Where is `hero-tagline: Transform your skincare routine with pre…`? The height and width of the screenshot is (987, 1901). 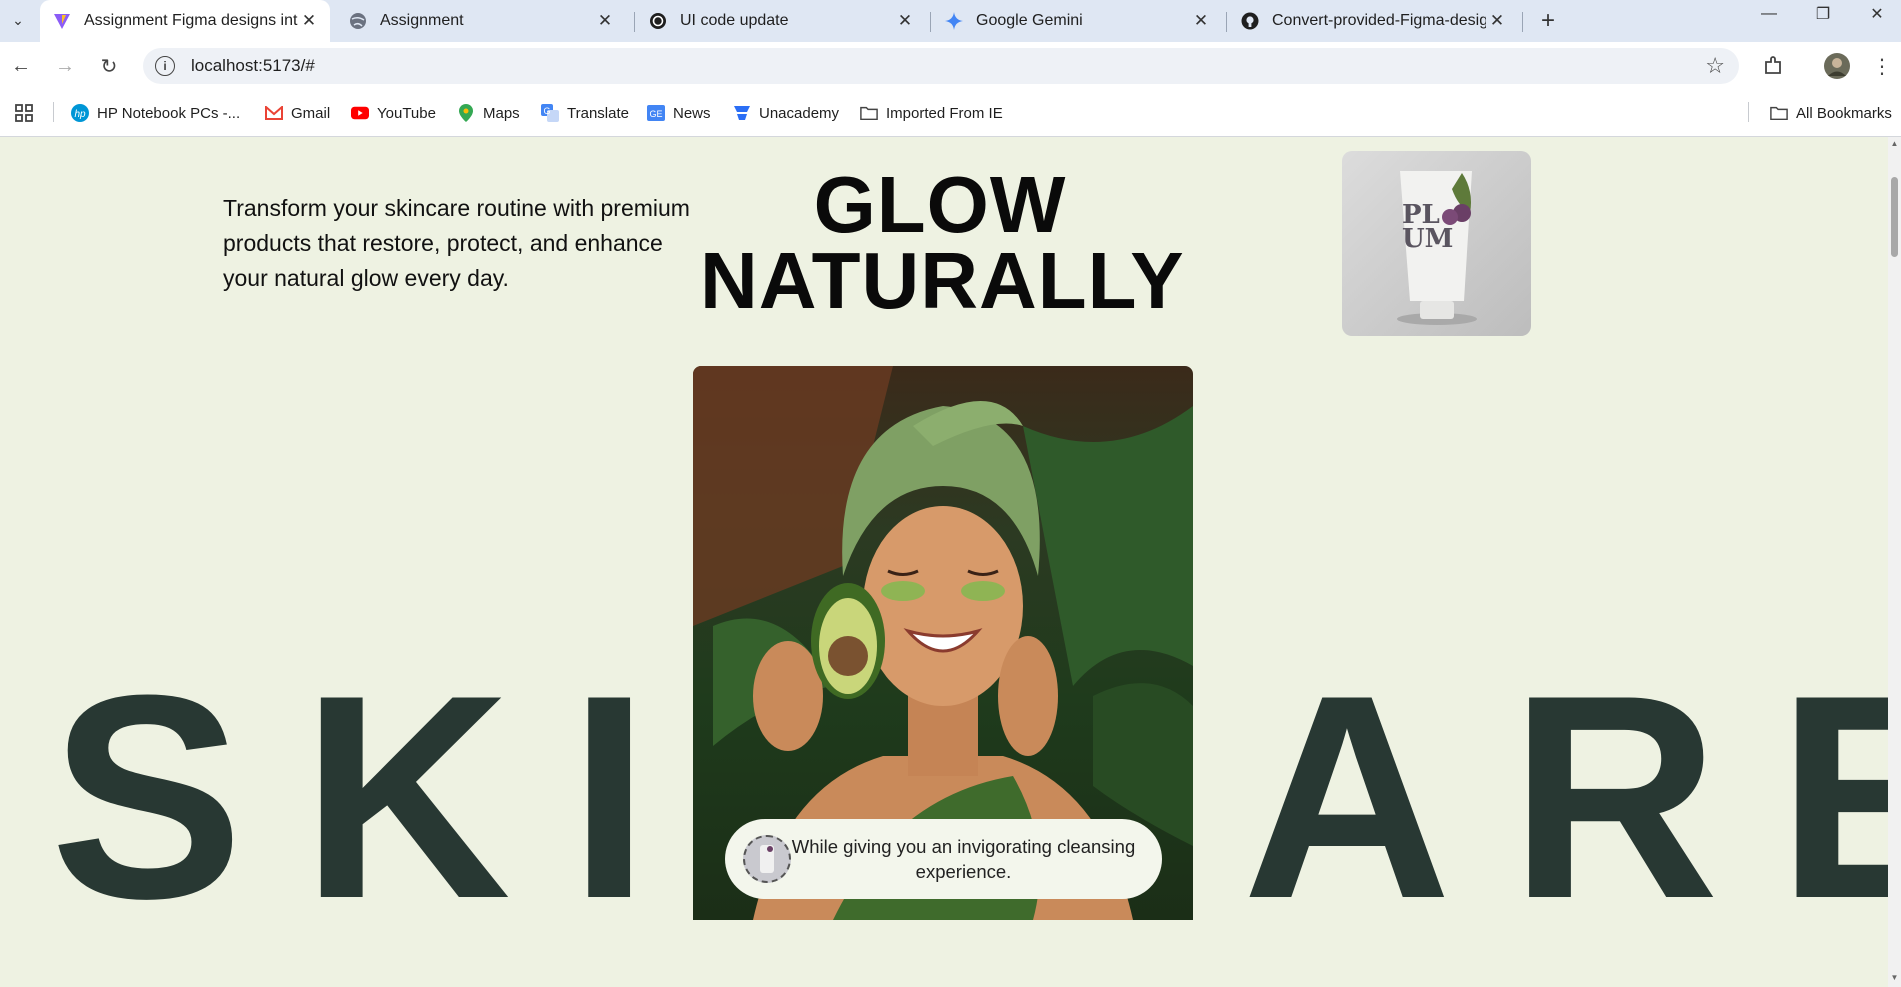 hero-tagline: Transform your skincare routine with pre… is located at coordinates (456, 243).